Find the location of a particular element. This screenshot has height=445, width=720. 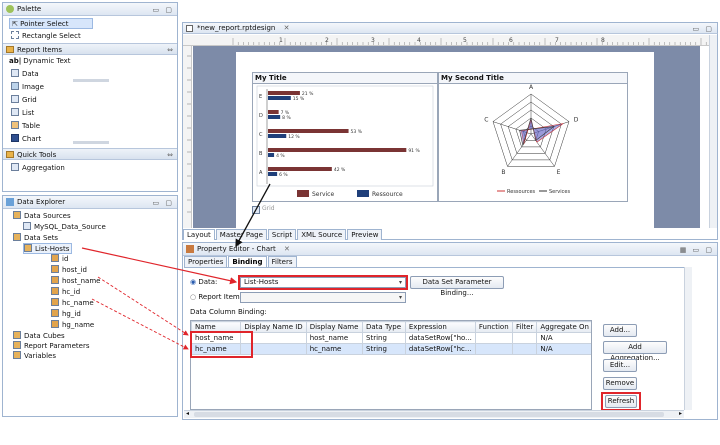

column-header: Data Type is located at coordinates (384, 327).